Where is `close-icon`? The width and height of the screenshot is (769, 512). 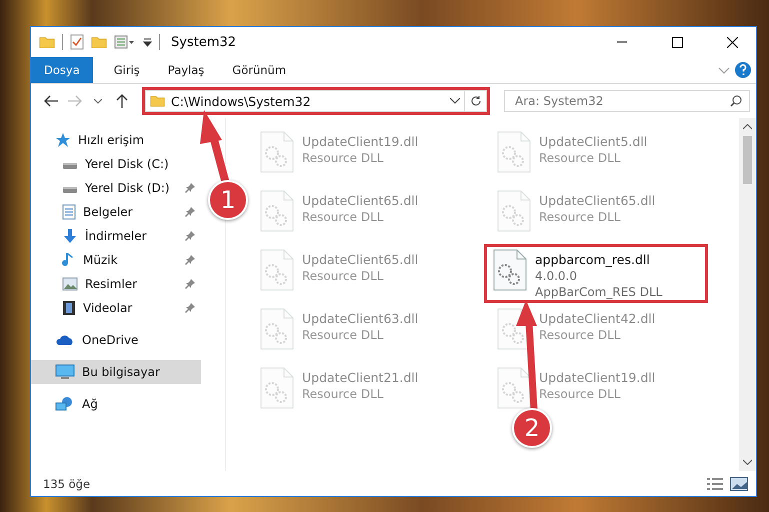 close-icon is located at coordinates (732, 42).